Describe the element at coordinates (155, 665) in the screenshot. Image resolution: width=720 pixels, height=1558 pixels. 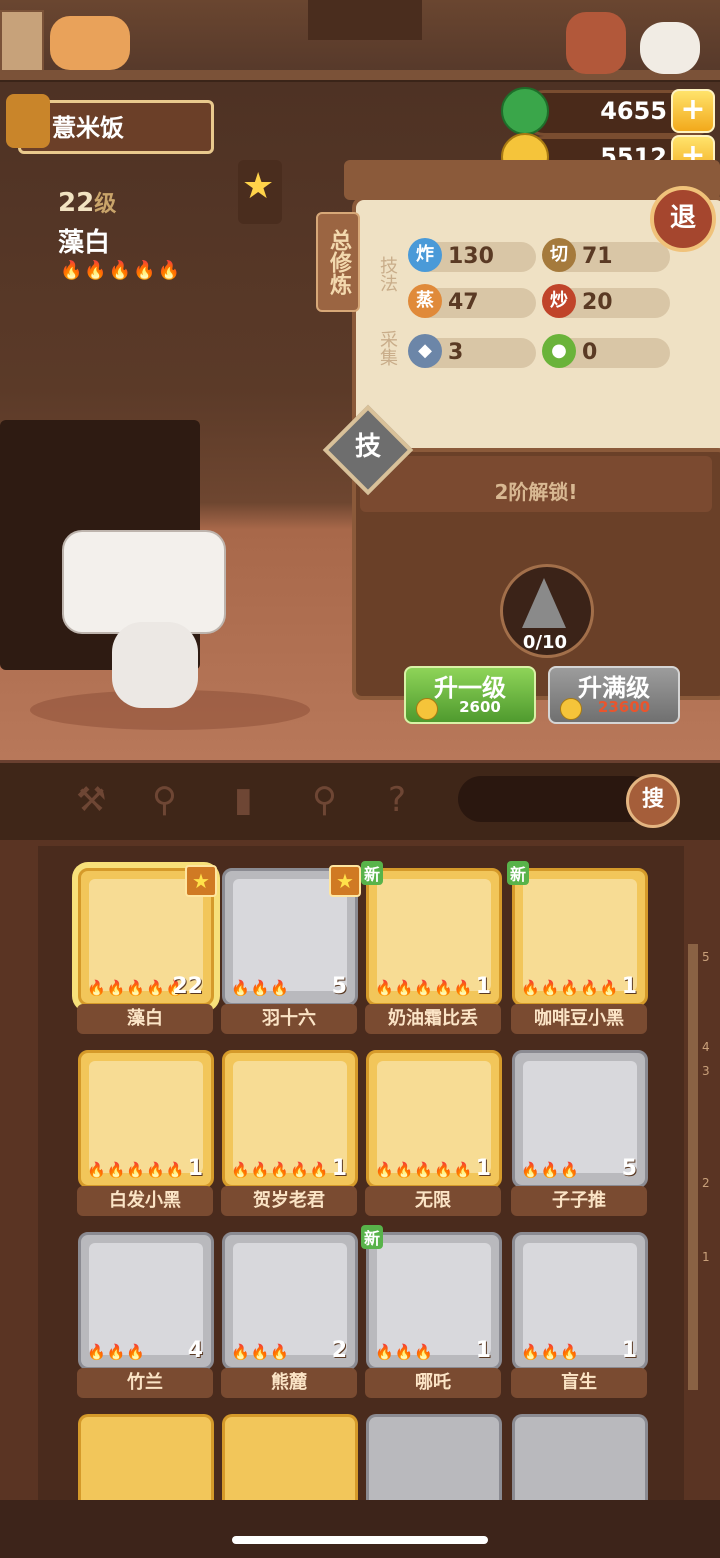
I see `character-avatar` at that location.